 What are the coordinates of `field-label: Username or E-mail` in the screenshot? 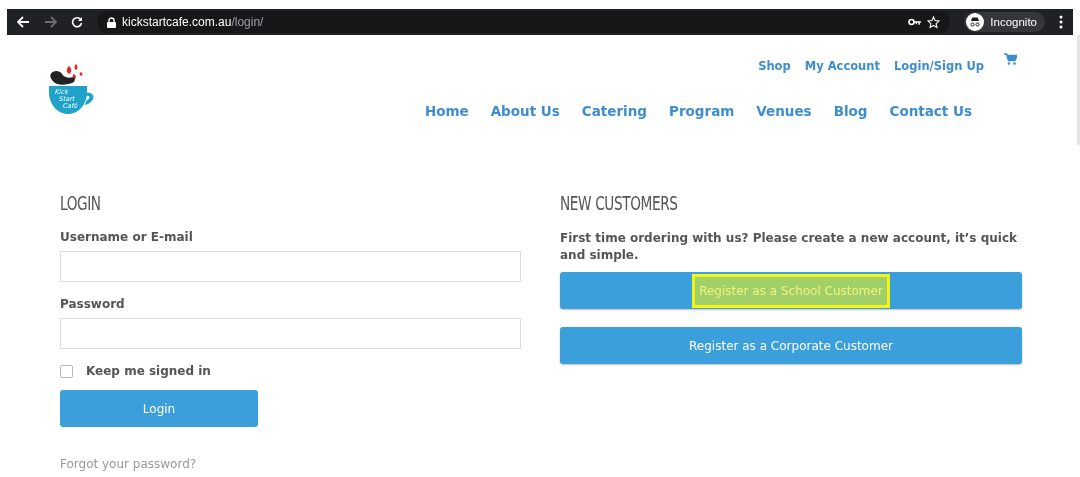 It's located at (127, 237).